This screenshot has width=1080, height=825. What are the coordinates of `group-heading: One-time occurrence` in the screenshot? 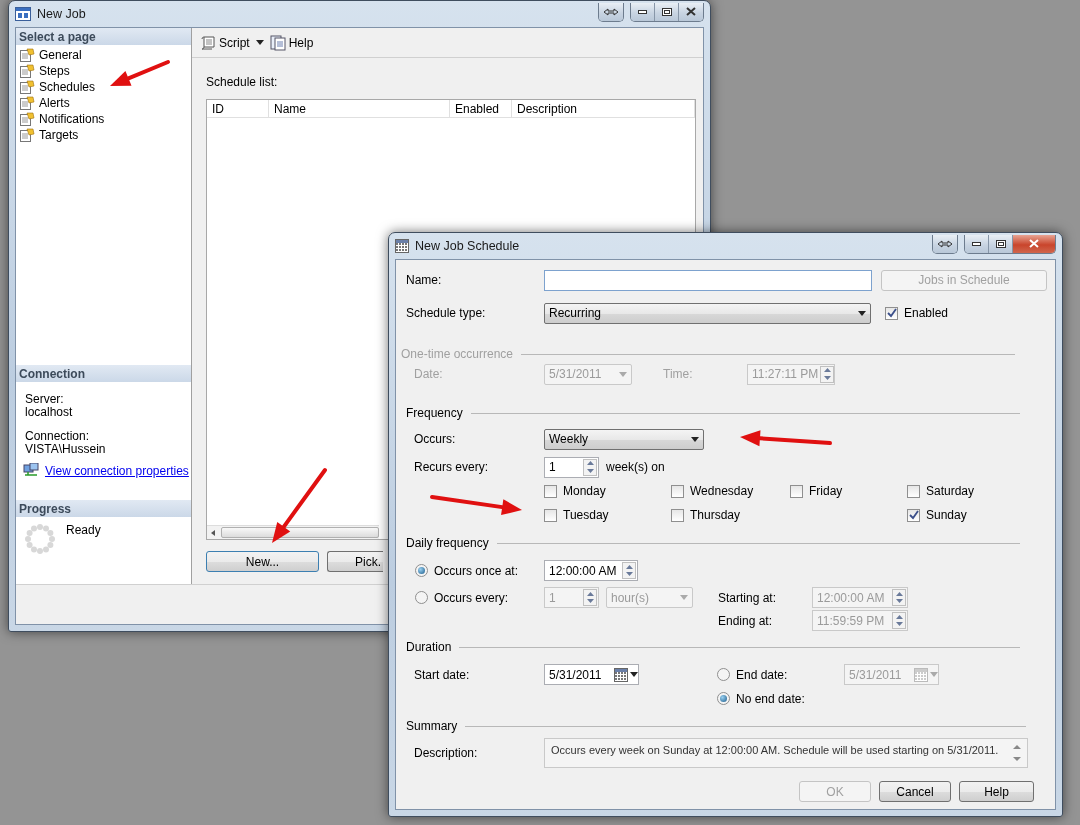 It's located at (457, 354).